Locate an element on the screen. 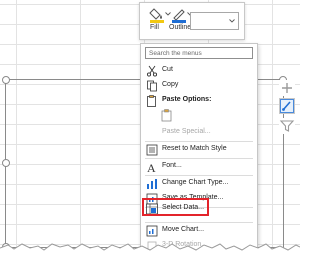  menu-item-cut: Cut is located at coordinates (199, 71).